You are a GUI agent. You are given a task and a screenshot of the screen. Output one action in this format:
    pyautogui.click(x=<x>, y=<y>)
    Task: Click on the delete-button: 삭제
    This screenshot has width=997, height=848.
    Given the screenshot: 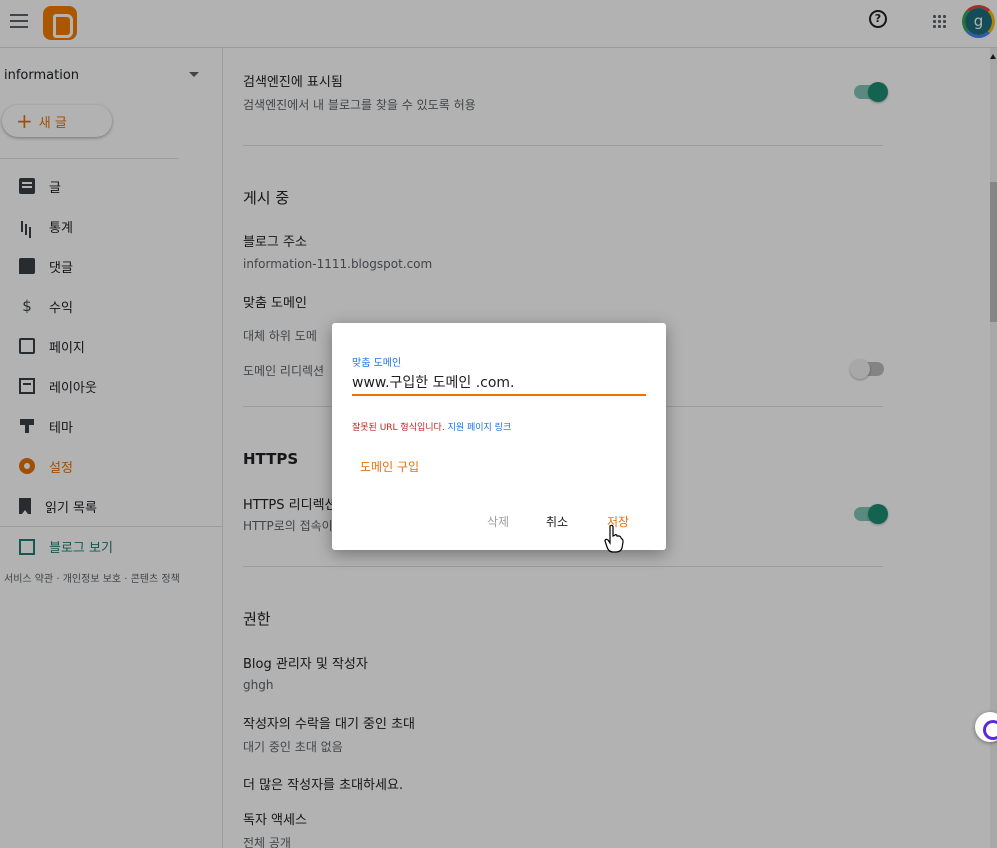 What is the action you would take?
    pyautogui.click(x=498, y=521)
    